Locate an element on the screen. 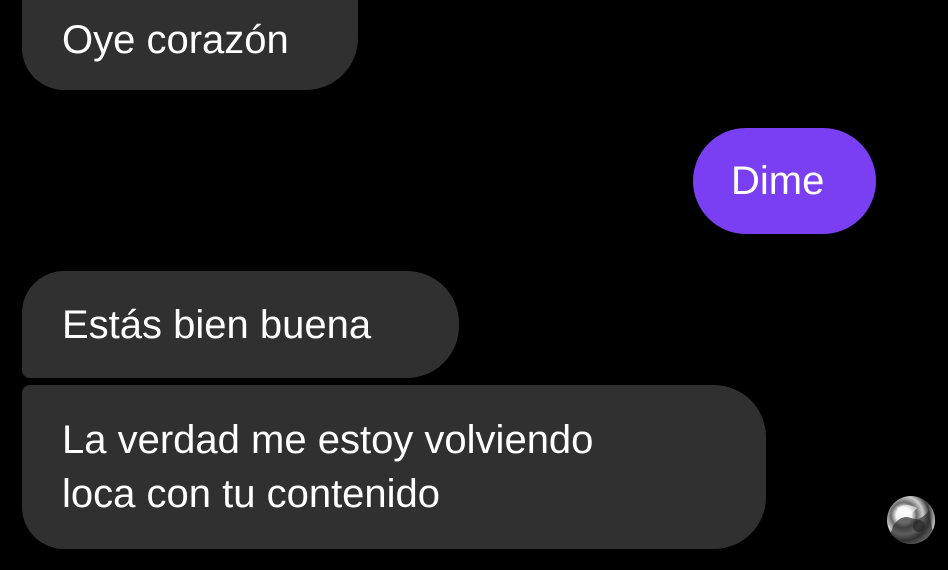  message-text-line: loca con tu contenido is located at coordinates (251, 494).